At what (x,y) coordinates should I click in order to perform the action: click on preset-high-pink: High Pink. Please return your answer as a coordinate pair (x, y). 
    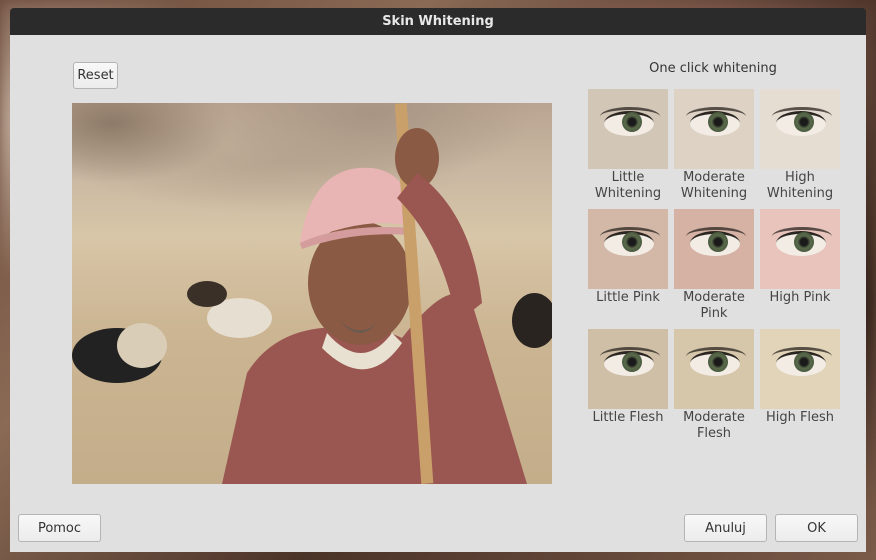
    Looking at the image, I should click on (800, 257).